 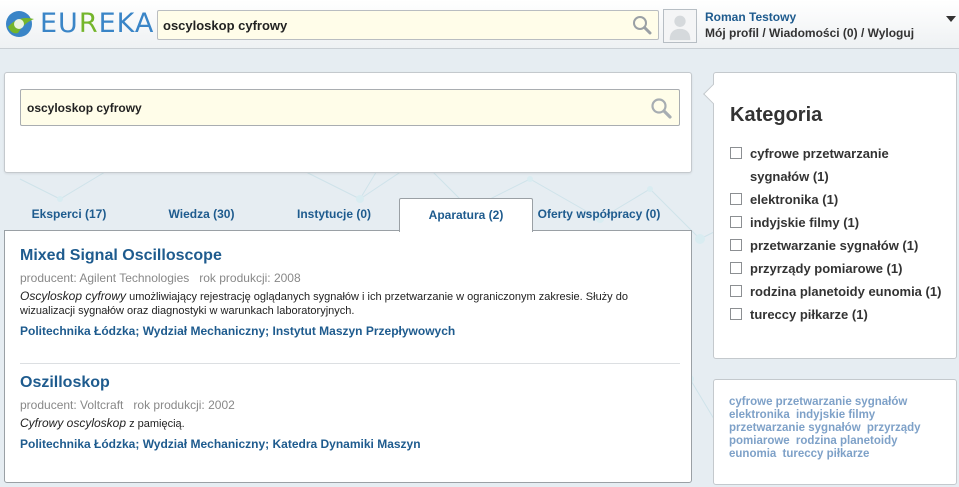 I want to click on tab-aparatura: Aparatura (2), so click(x=466, y=215).